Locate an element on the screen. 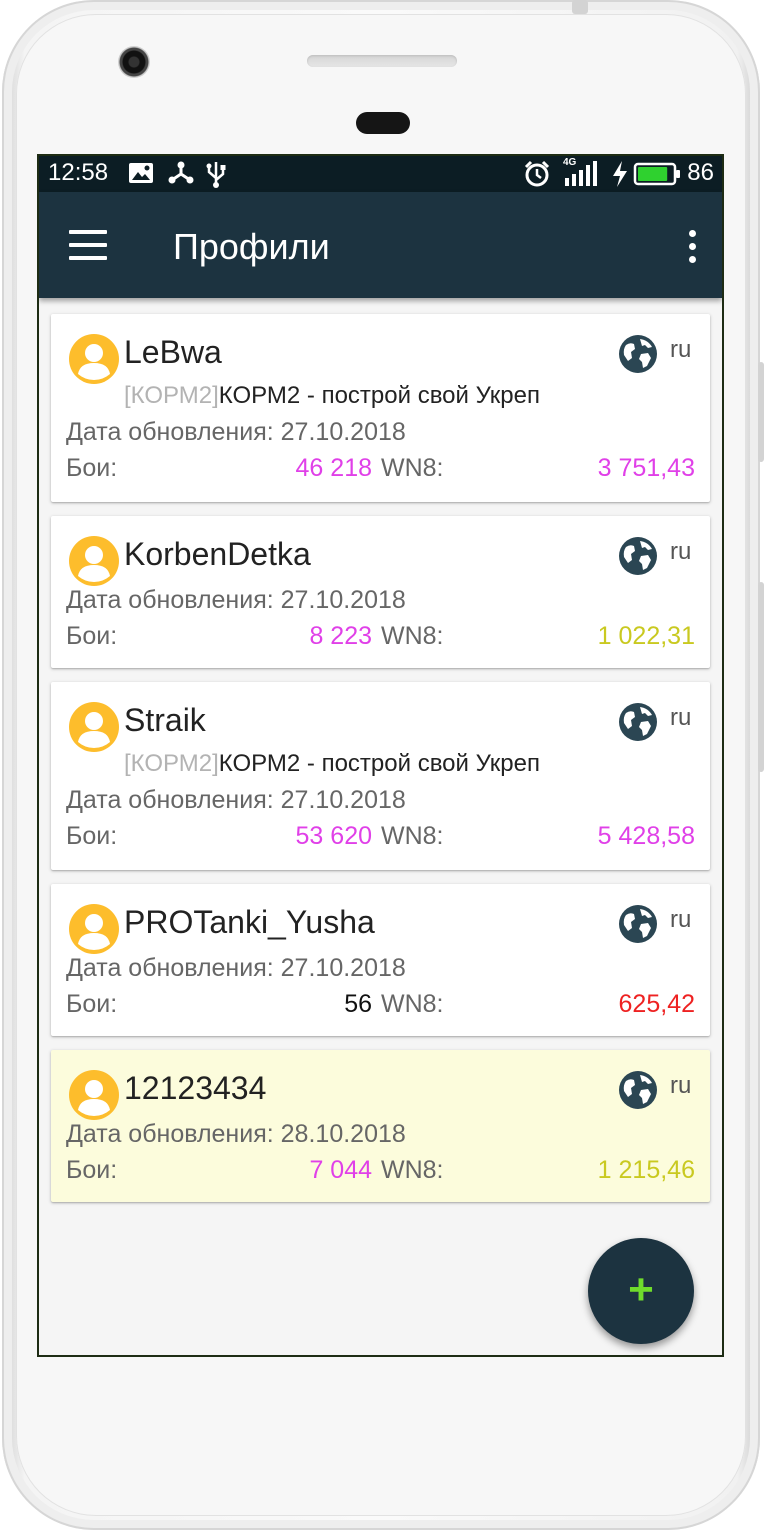  wn8-value: 625,42 is located at coordinates (656, 1004).